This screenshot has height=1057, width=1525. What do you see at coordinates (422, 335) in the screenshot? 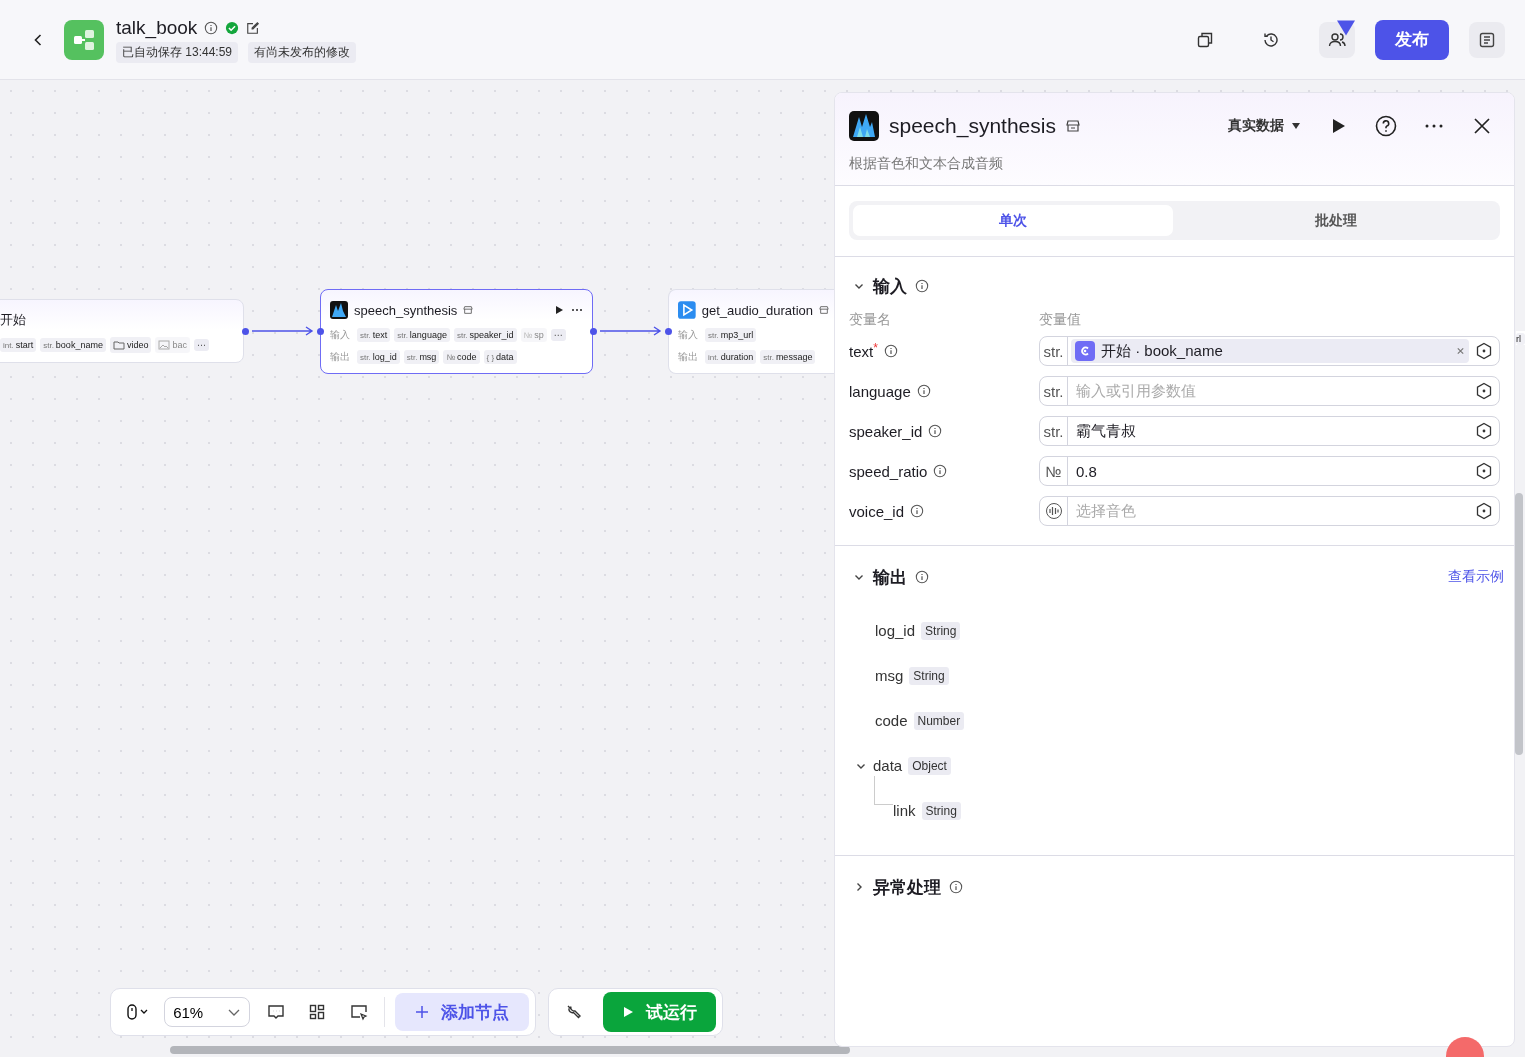
I see `variable-tag: str. language` at bounding box center [422, 335].